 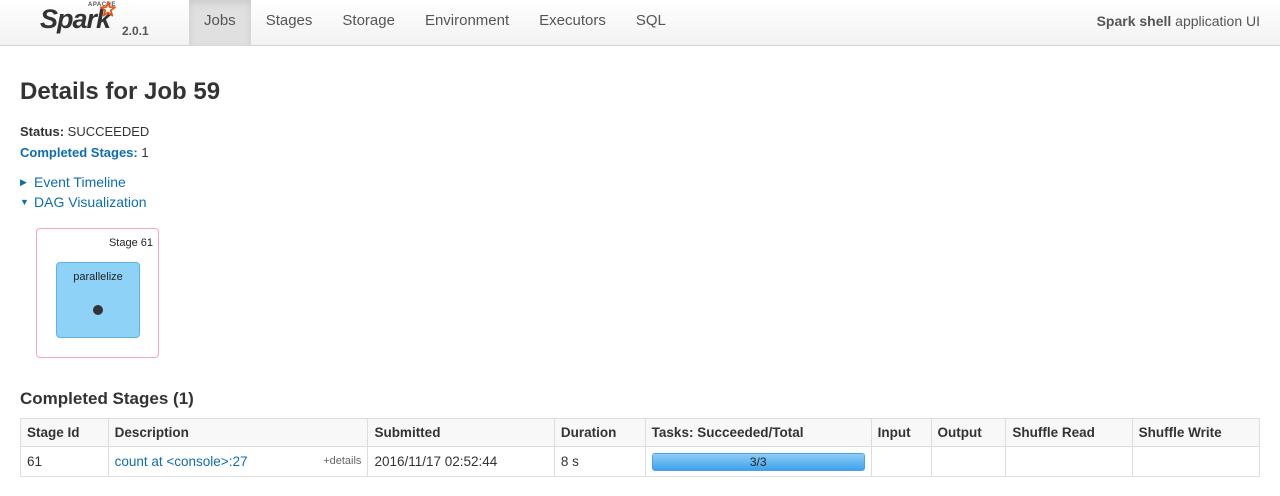 I want to click on dag-stage-cluster: Stage 61 parallelize, so click(x=97, y=293).